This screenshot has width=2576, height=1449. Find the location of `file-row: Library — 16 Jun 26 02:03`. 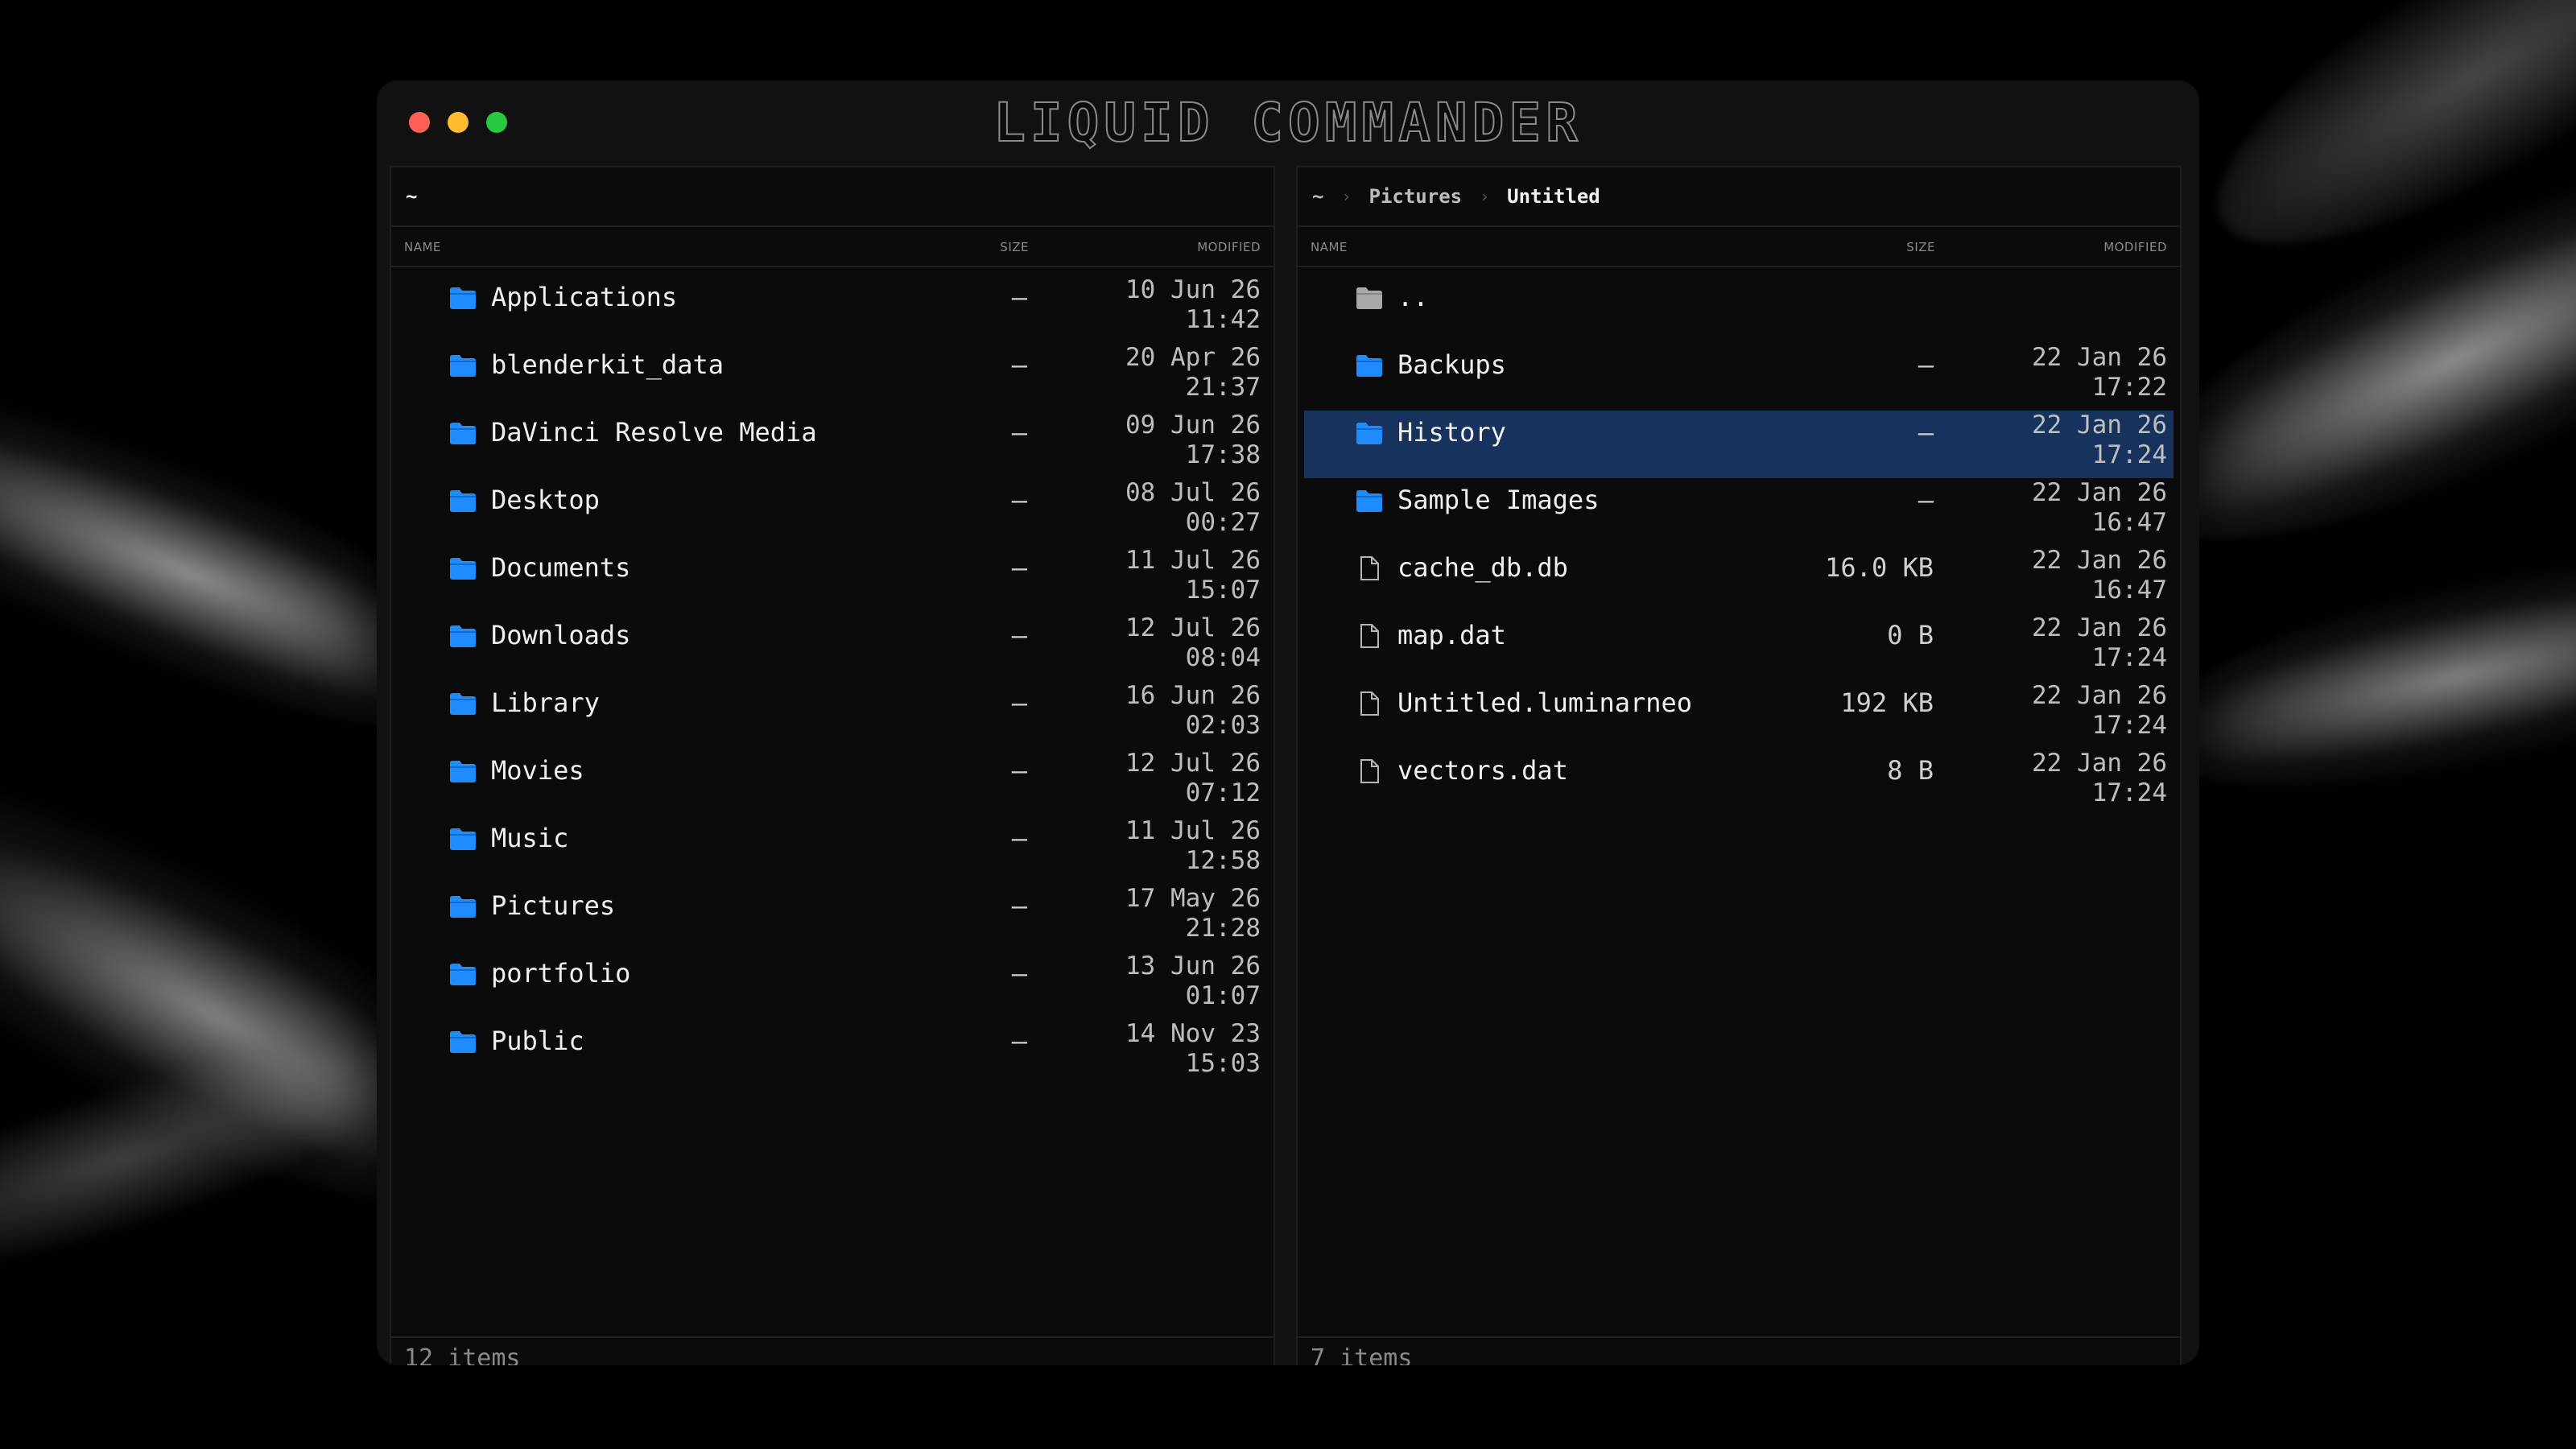

file-row: Library — 16 Jun 26 02:03 is located at coordinates (832, 715).